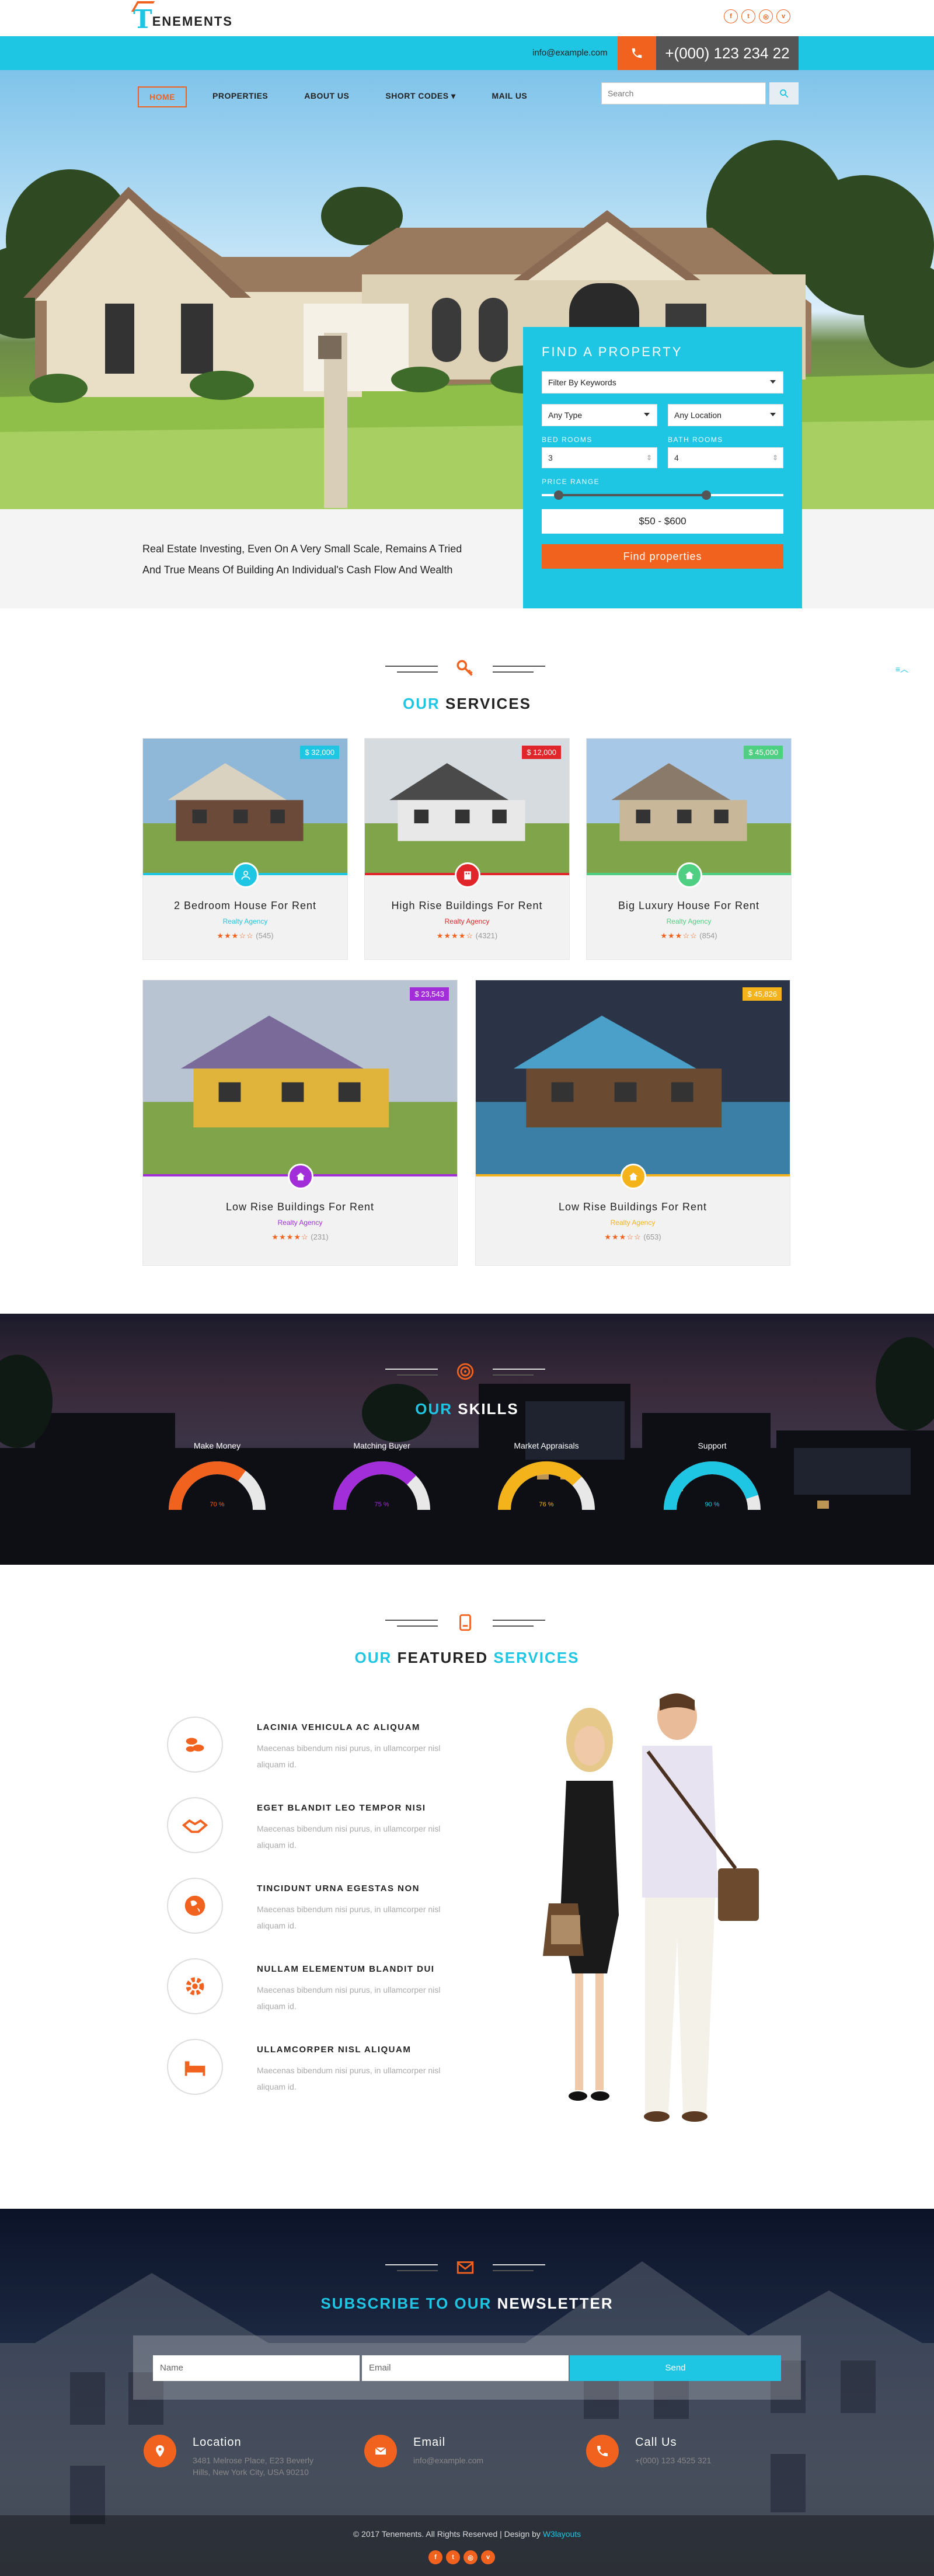 Image resolution: width=934 pixels, height=2576 pixels. Describe the element at coordinates (465, 2368) in the screenshot. I see `newsletter-email-input: Email` at that location.